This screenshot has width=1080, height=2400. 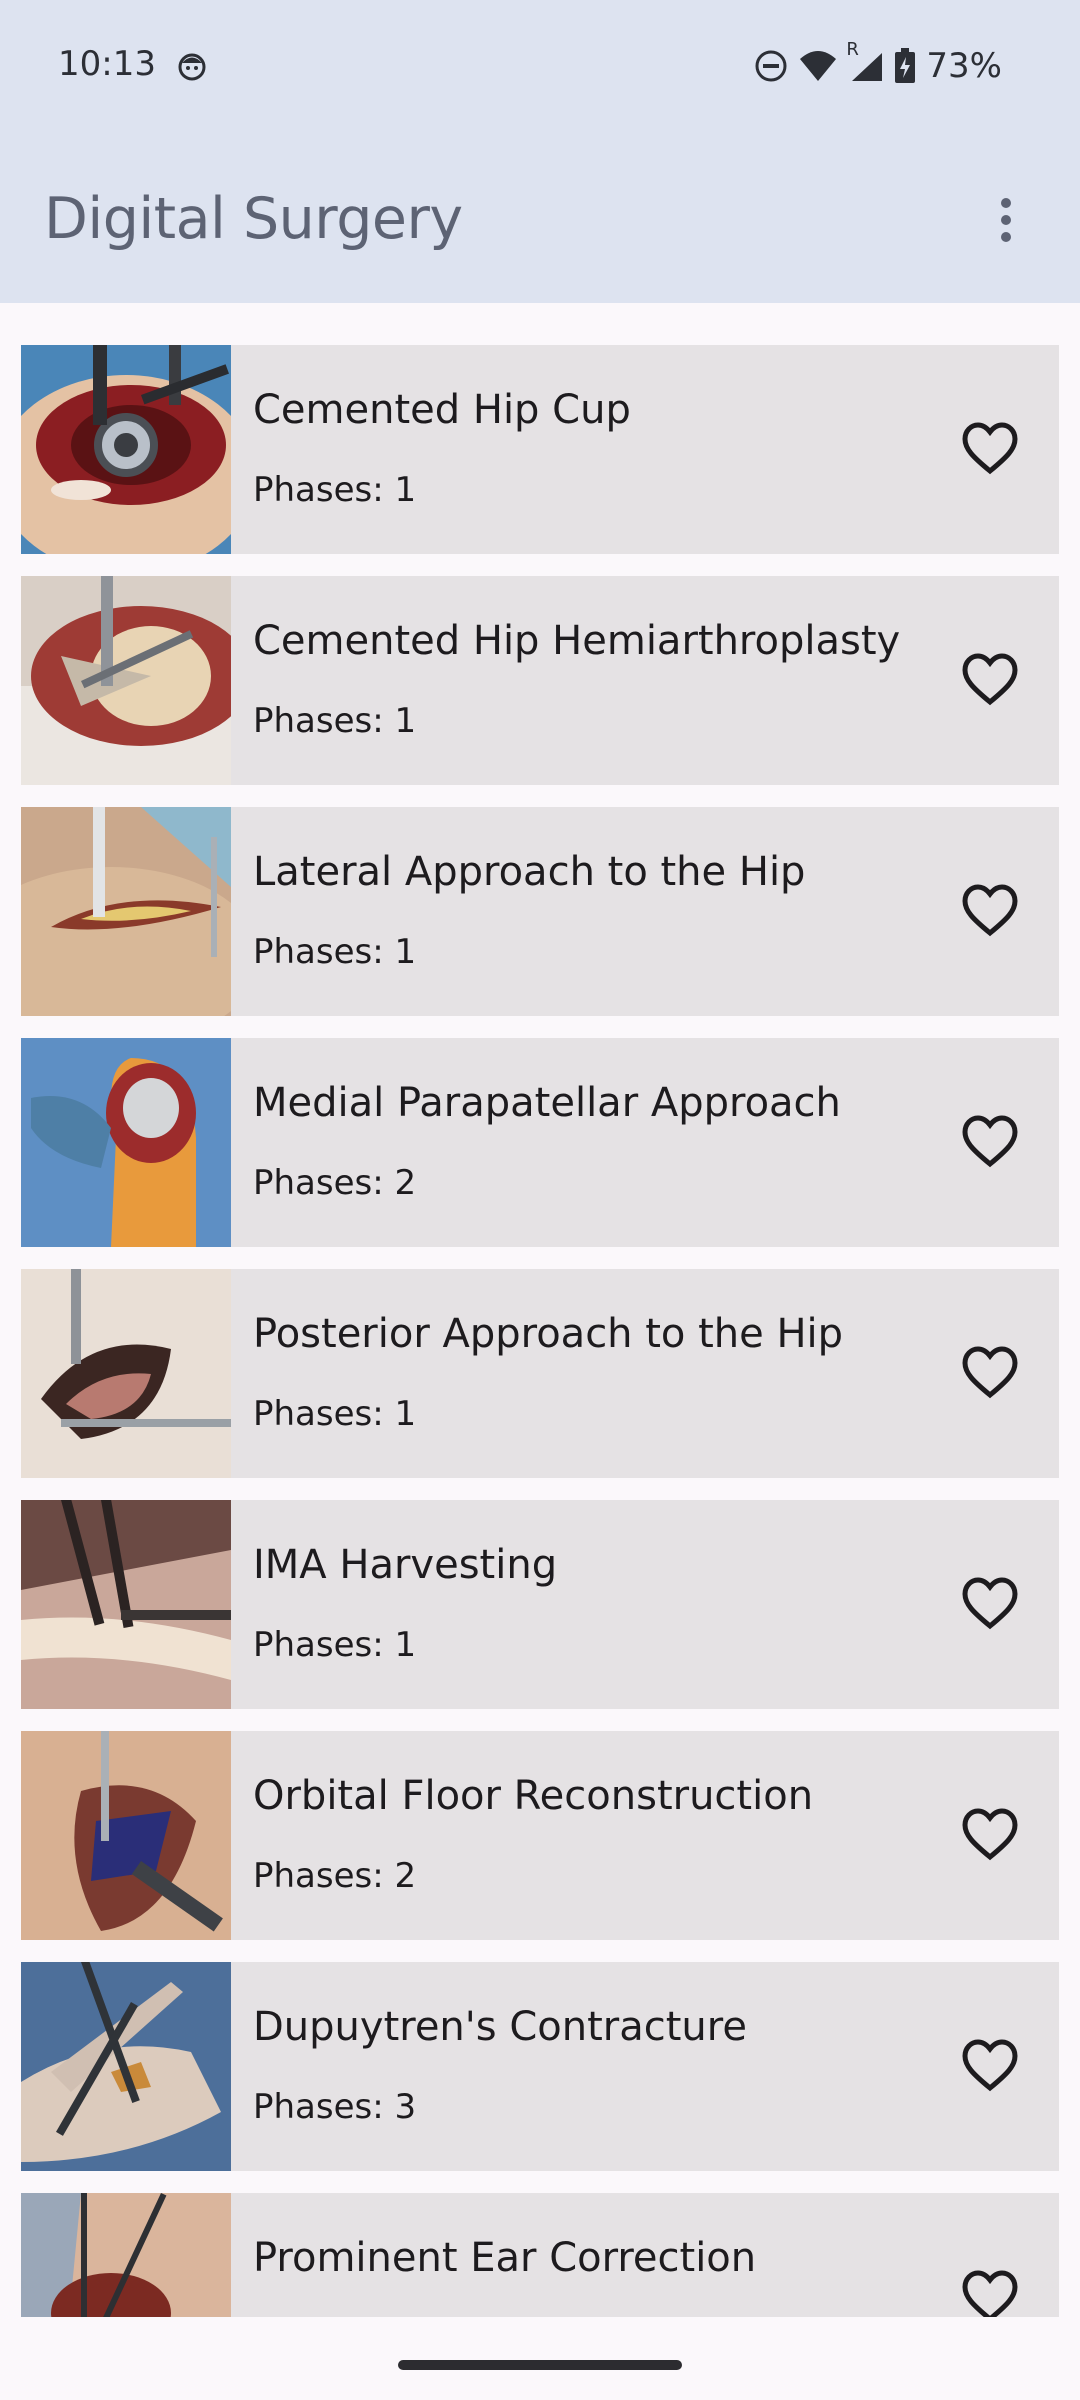 I want to click on procedure-title: Medial Parapatellar Approach, so click(x=547, y=1103).